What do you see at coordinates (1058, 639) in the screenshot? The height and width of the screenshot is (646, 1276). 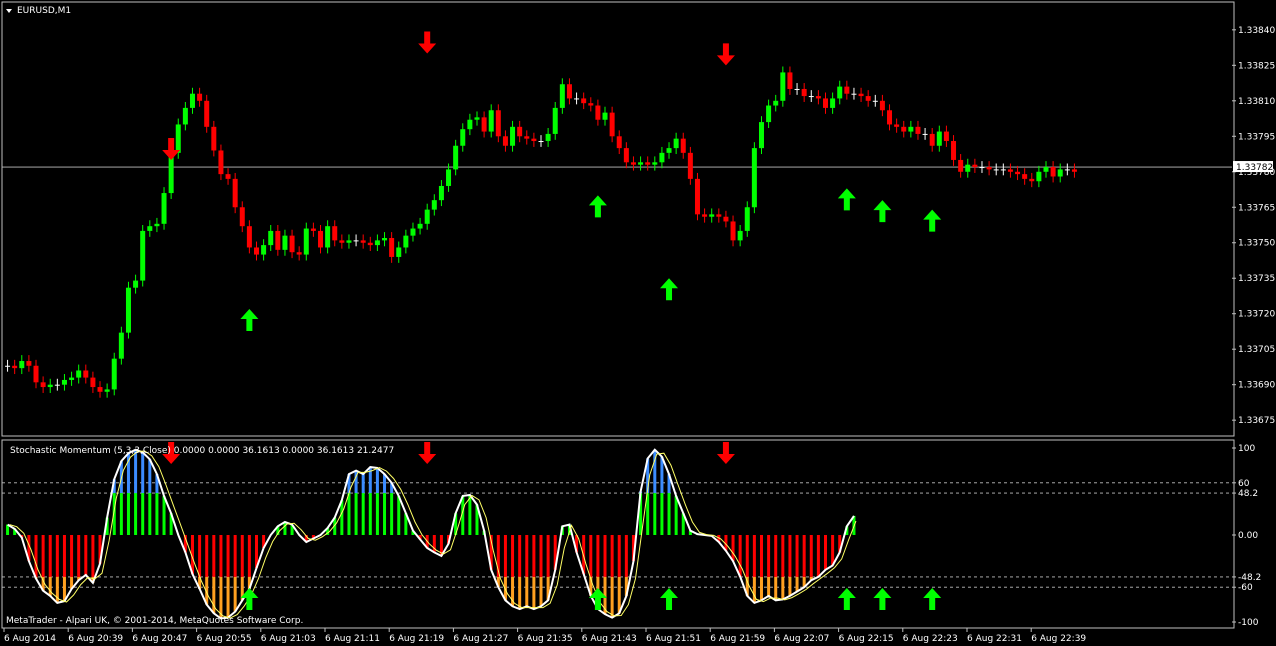 I see `time-tick-label: 6 Aug 22:39` at bounding box center [1058, 639].